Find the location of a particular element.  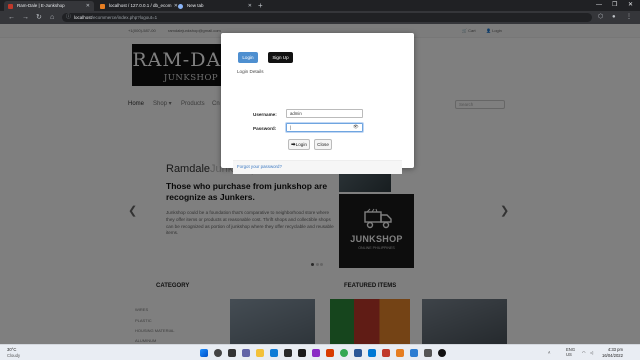

extensions-icon: ⬡ is located at coordinates (600, 17).